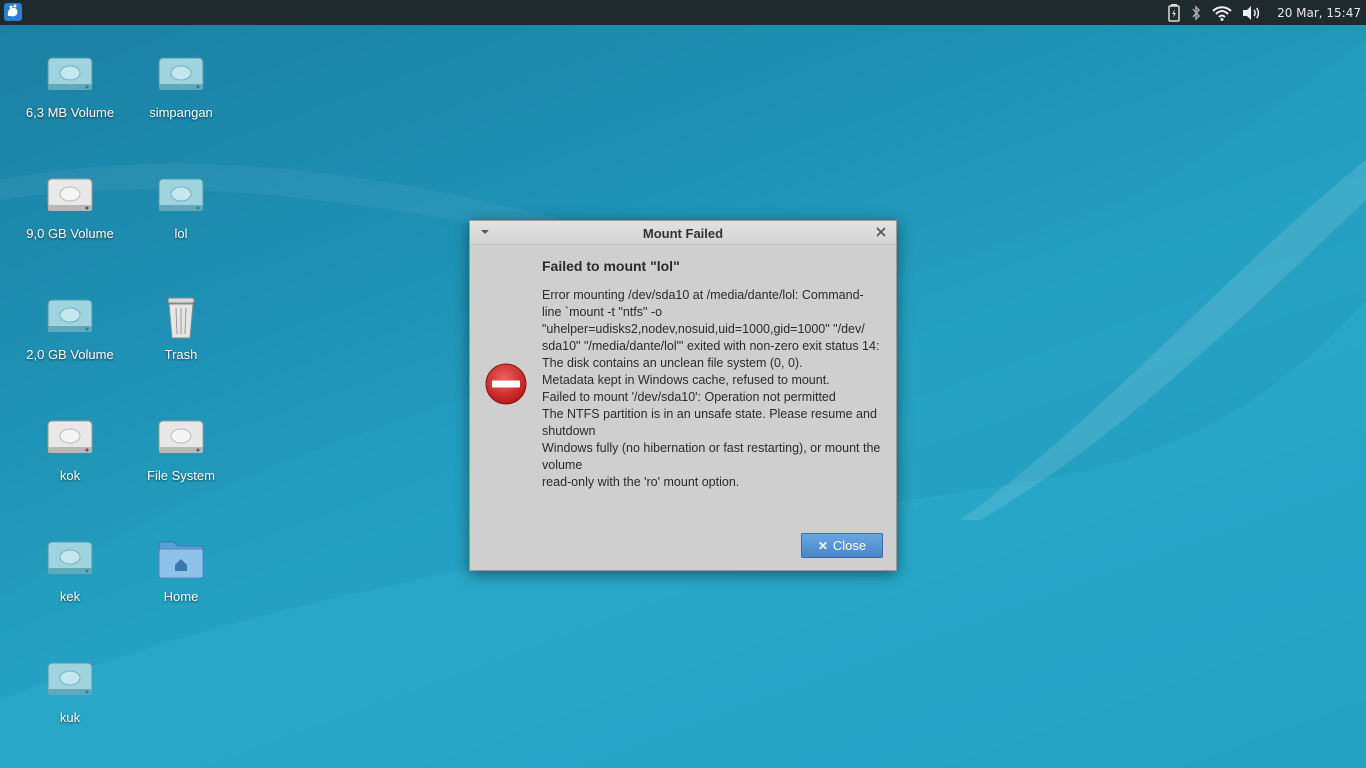 The width and height of the screenshot is (1366, 768). Describe the element at coordinates (181, 233) in the screenshot. I see `desktop-icon-label: lol` at that location.